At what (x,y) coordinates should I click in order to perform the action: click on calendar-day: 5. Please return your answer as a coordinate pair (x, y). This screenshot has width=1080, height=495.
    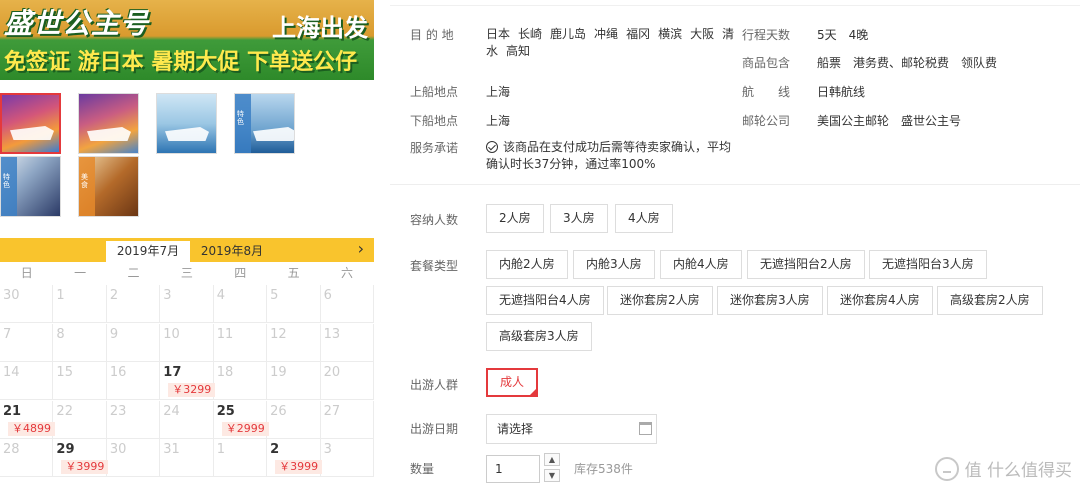
    Looking at the image, I should click on (294, 304).